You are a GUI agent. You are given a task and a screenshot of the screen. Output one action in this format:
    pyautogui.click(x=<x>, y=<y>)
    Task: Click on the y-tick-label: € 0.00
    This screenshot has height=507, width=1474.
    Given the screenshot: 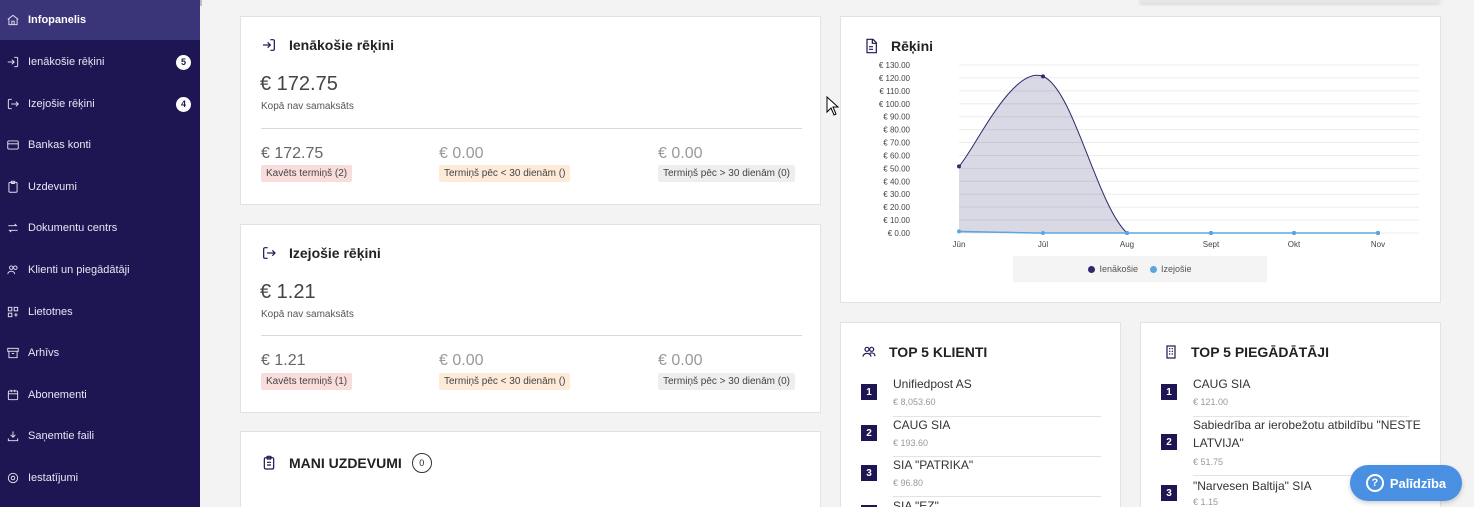 What is the action you would take?
    pyautogui.click(x=899, y=233)
    